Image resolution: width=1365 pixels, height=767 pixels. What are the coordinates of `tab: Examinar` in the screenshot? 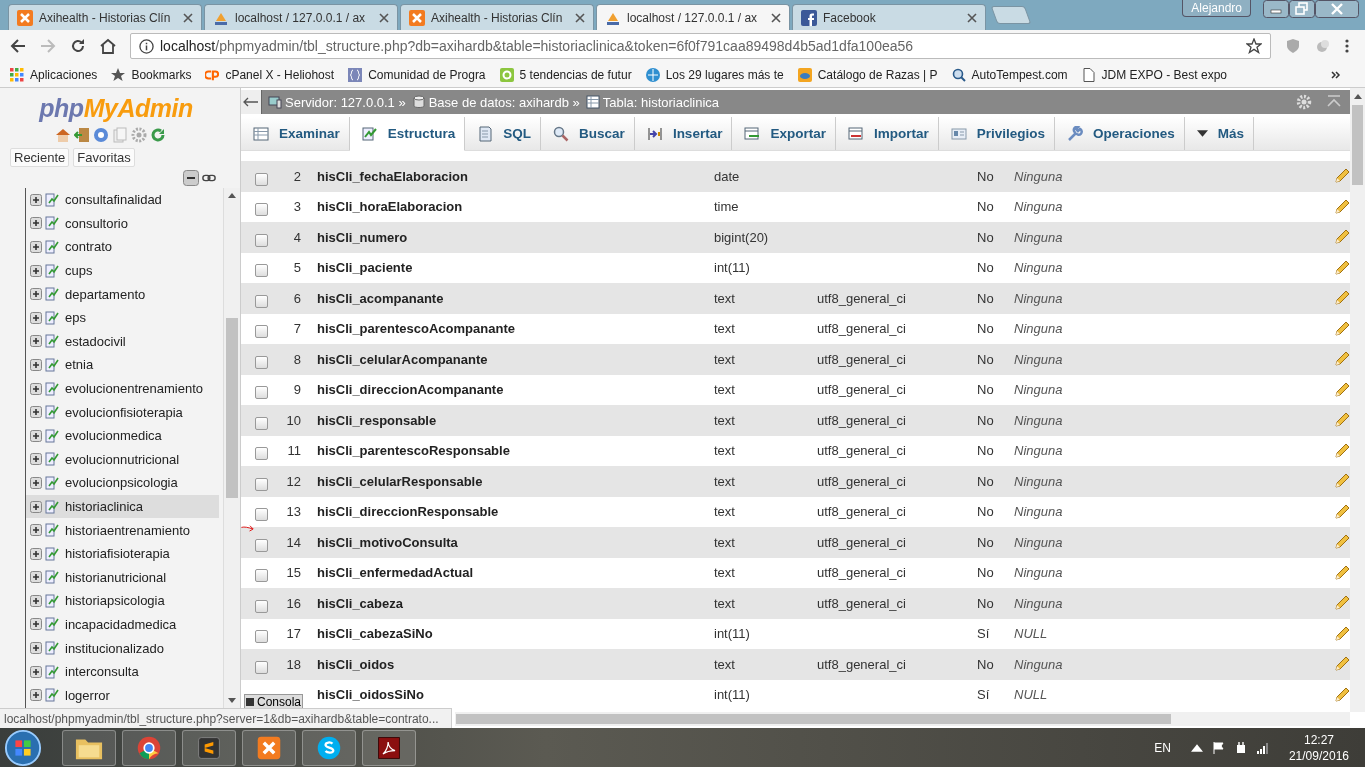 It's located at (295, 133).